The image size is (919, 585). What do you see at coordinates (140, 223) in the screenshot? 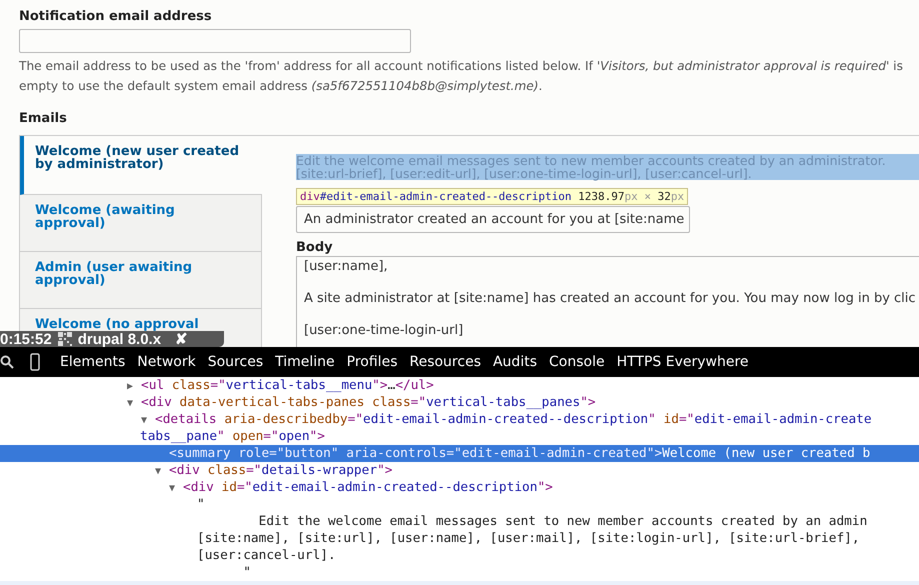
I see `vertical-tab: Welcome (awaiting approval)` at bounding box center [140, 223].